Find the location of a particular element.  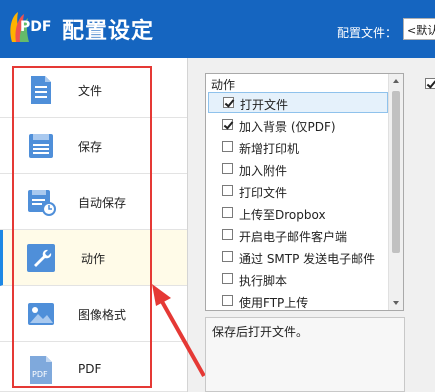

profile-select: <默认 is located at coordinates (419, 29).